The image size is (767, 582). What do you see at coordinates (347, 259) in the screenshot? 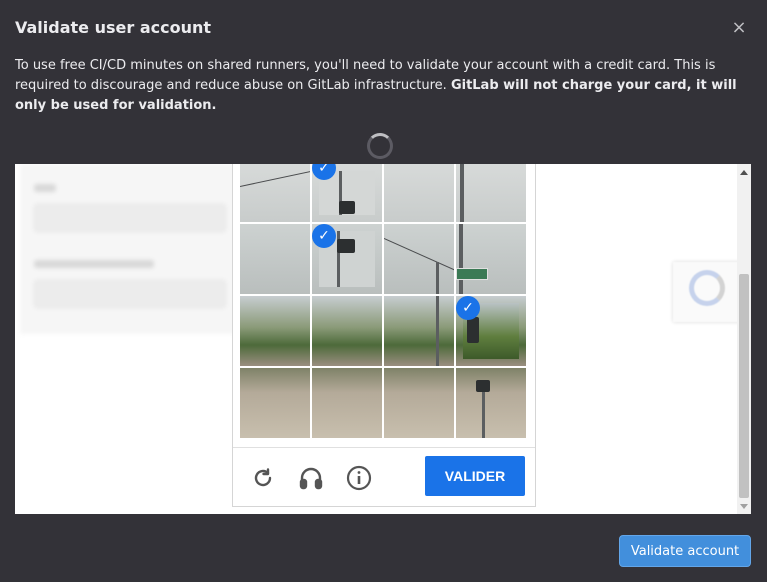
I see `grid-tile-6: ✓` at bounding box center [347, 259].